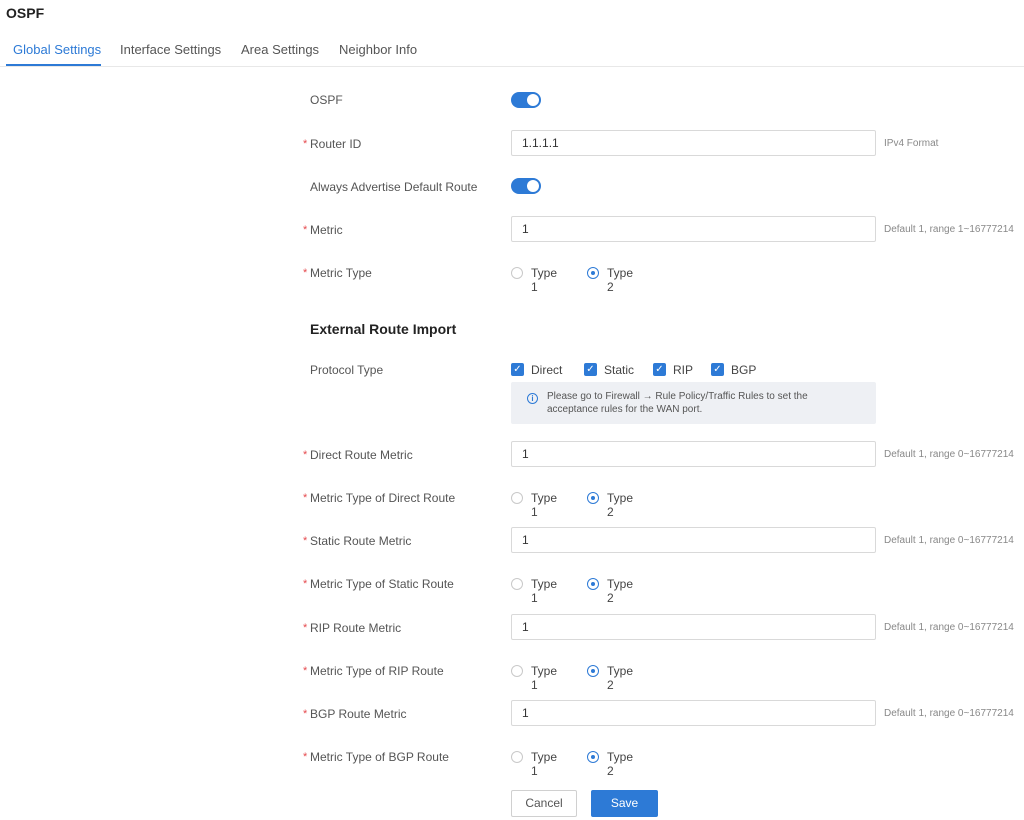  I want to click on metric-input, so click(693, 229).